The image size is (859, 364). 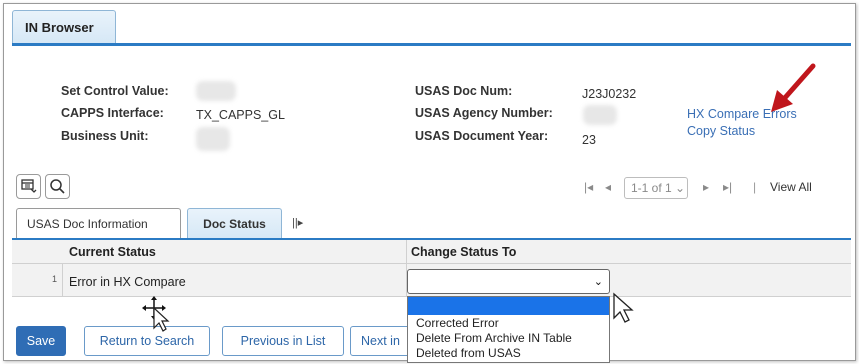 What do you see at coordinates (608, 187) in the screenshot?
I see `previous-page-icon: ◂` at bounding box center [608, 187].